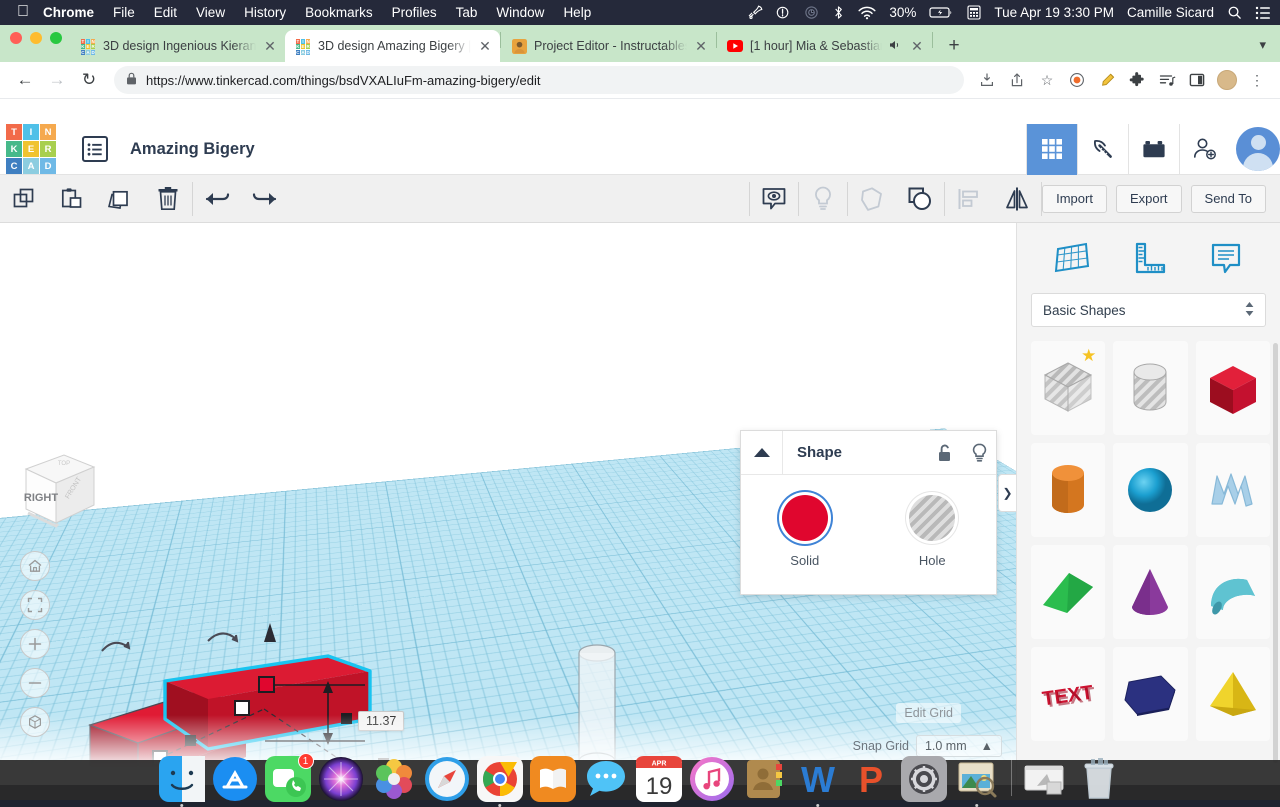 This screenshot has height=807, width=1280. What do you see at coordinates (120, 199) in the screenshot?
I see `duplicate-icon` at bounding box center [120, 199].